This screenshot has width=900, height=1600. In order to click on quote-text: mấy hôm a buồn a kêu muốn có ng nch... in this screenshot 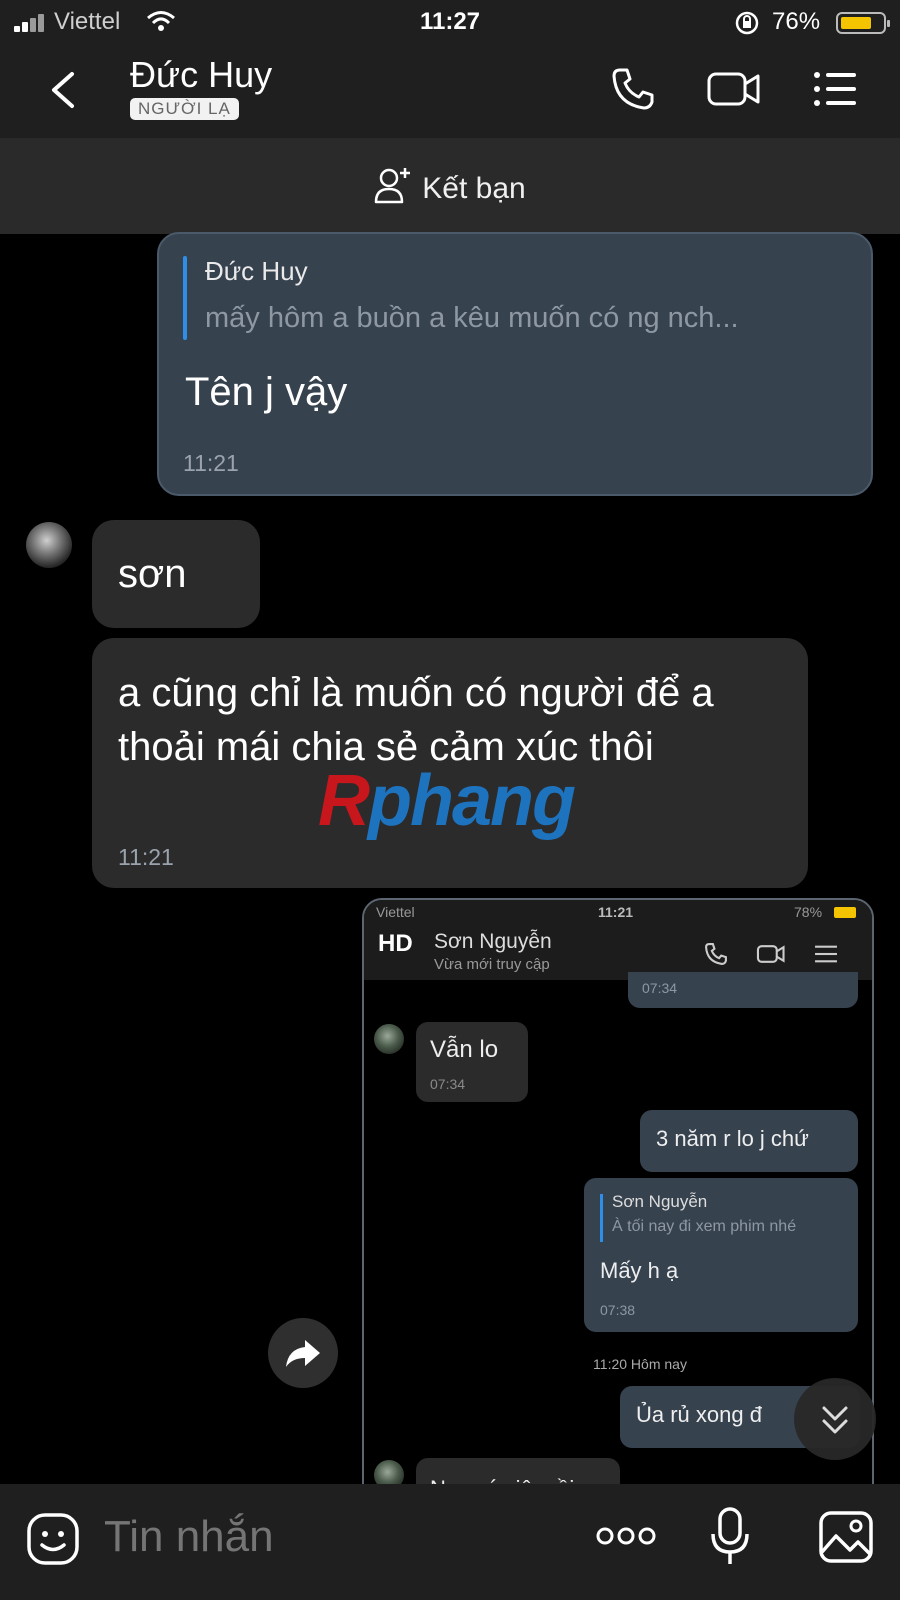, I will do `click(472, 318)`.